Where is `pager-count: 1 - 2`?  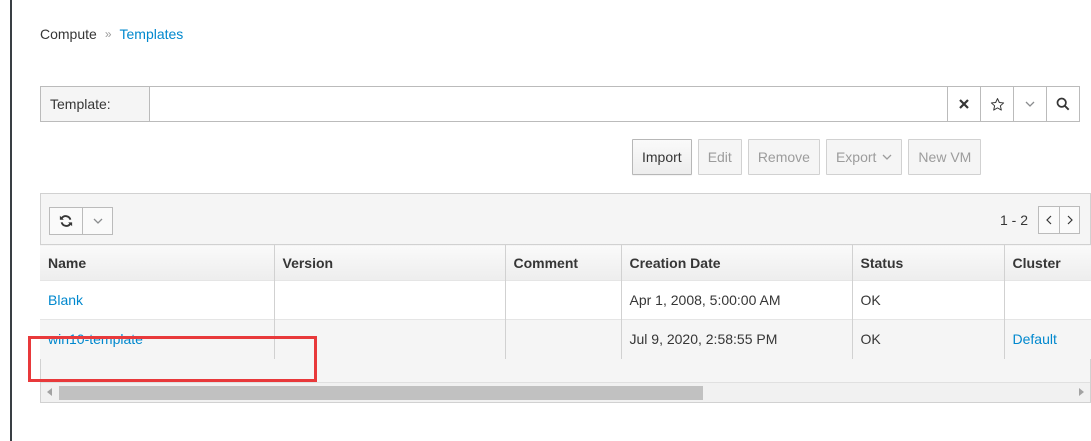 pager-count: 1 - 2 is located at coordinates (1013, 220).